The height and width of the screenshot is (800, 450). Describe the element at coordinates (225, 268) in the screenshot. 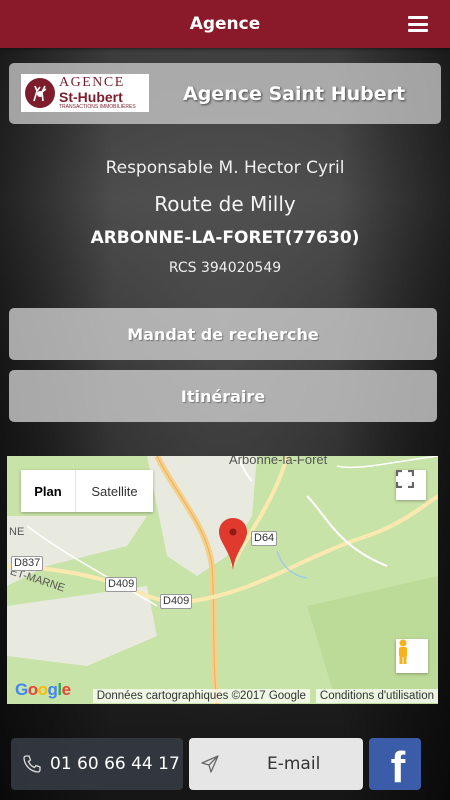

I see `rcs-number: RCS 394020549` at that location.